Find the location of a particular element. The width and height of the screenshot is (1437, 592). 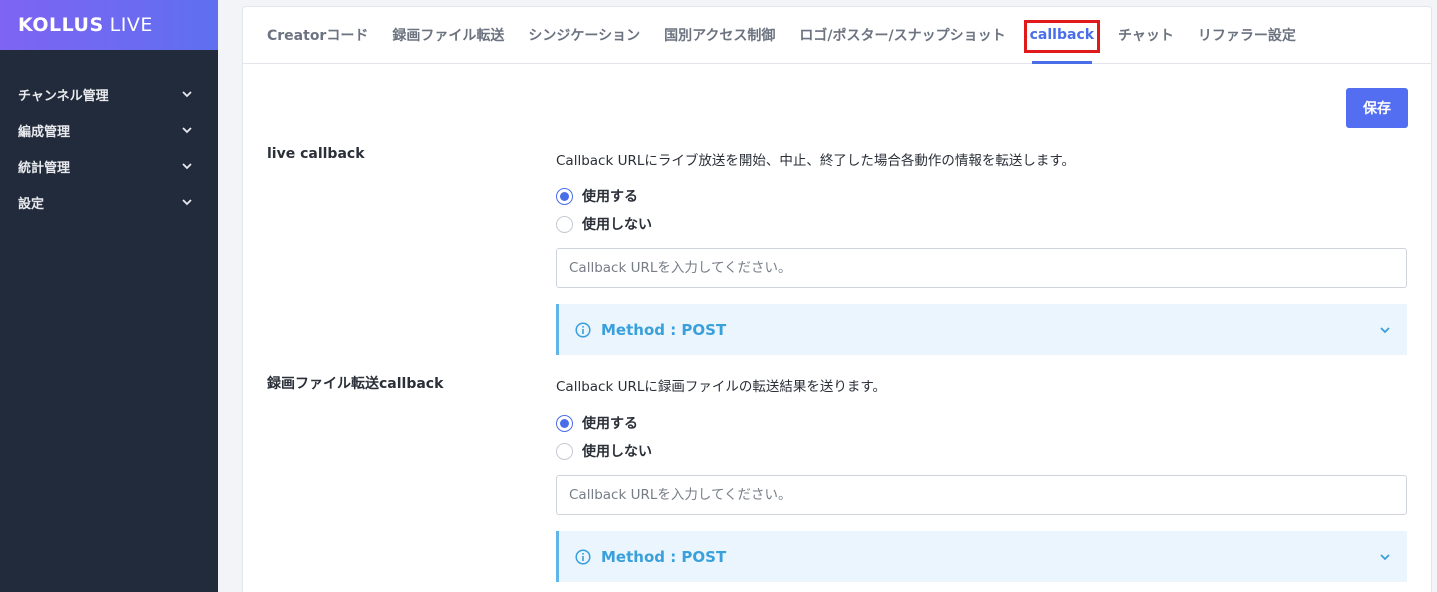

sidebar-item-label: 編成管理 is located at coordinates (44, 132).